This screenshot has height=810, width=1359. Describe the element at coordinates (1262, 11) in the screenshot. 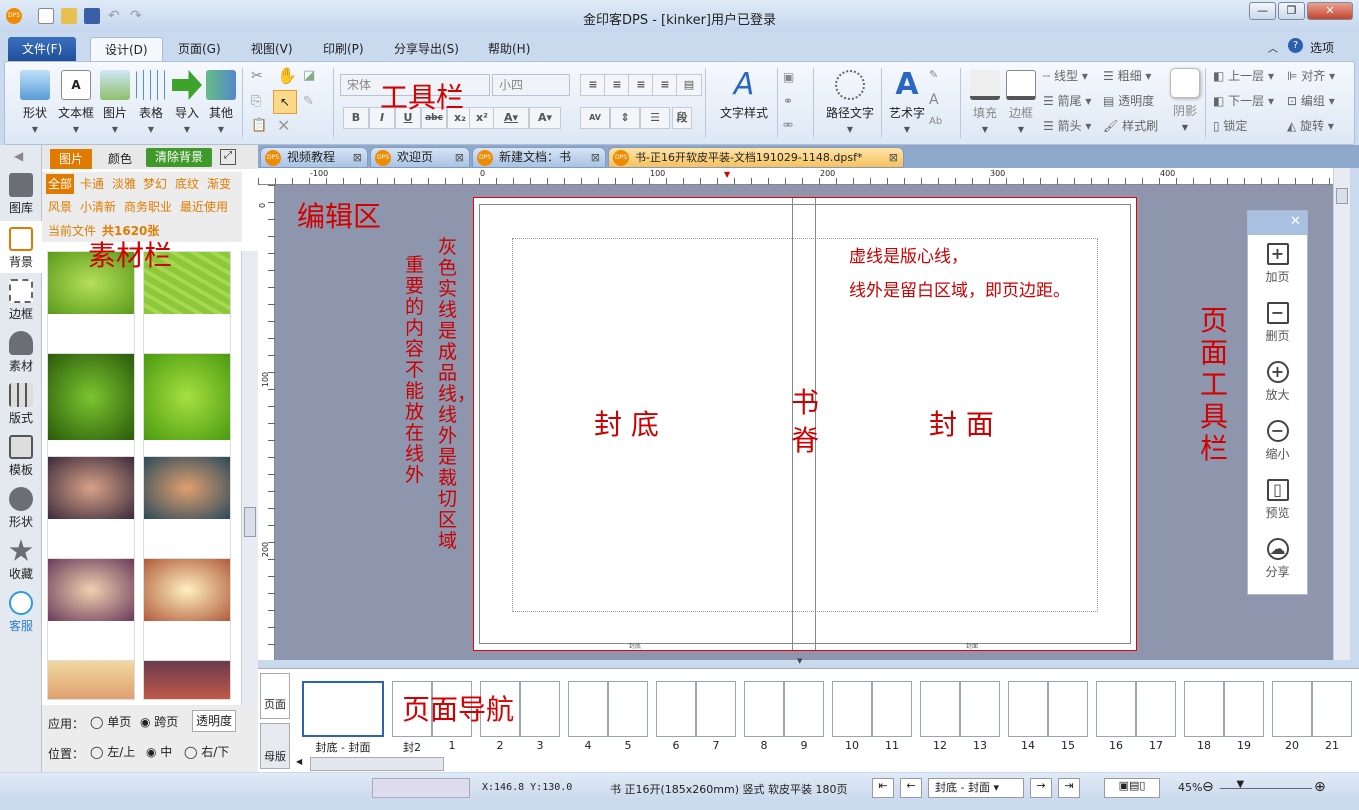

I see `minimize-button: —` at that location.